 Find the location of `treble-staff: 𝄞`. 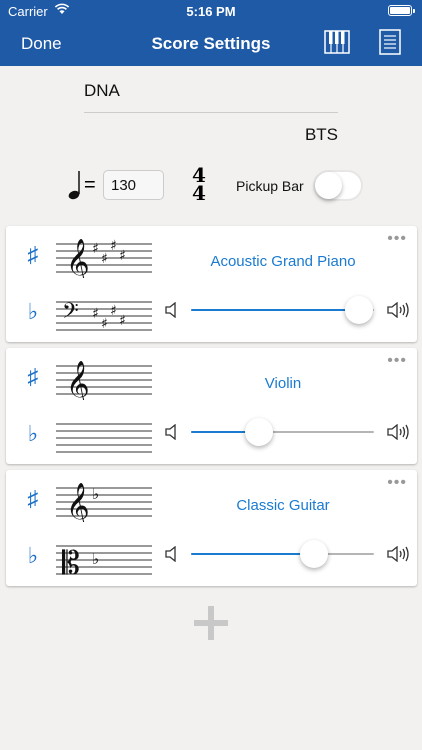

treble-staff: 𝄞 is located at coordinates (104, 380).